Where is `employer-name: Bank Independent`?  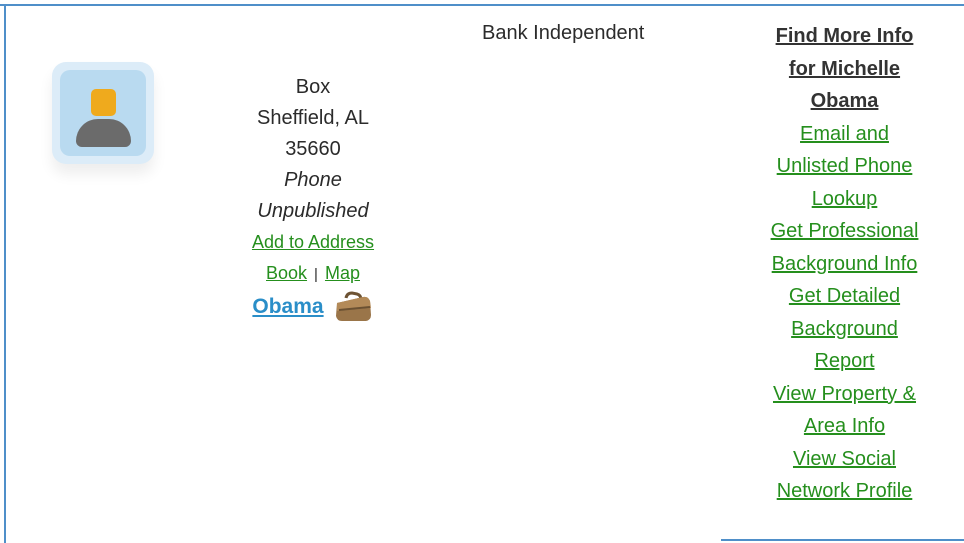
employer-name: Bank Independent is located at coordinates (563, 33).